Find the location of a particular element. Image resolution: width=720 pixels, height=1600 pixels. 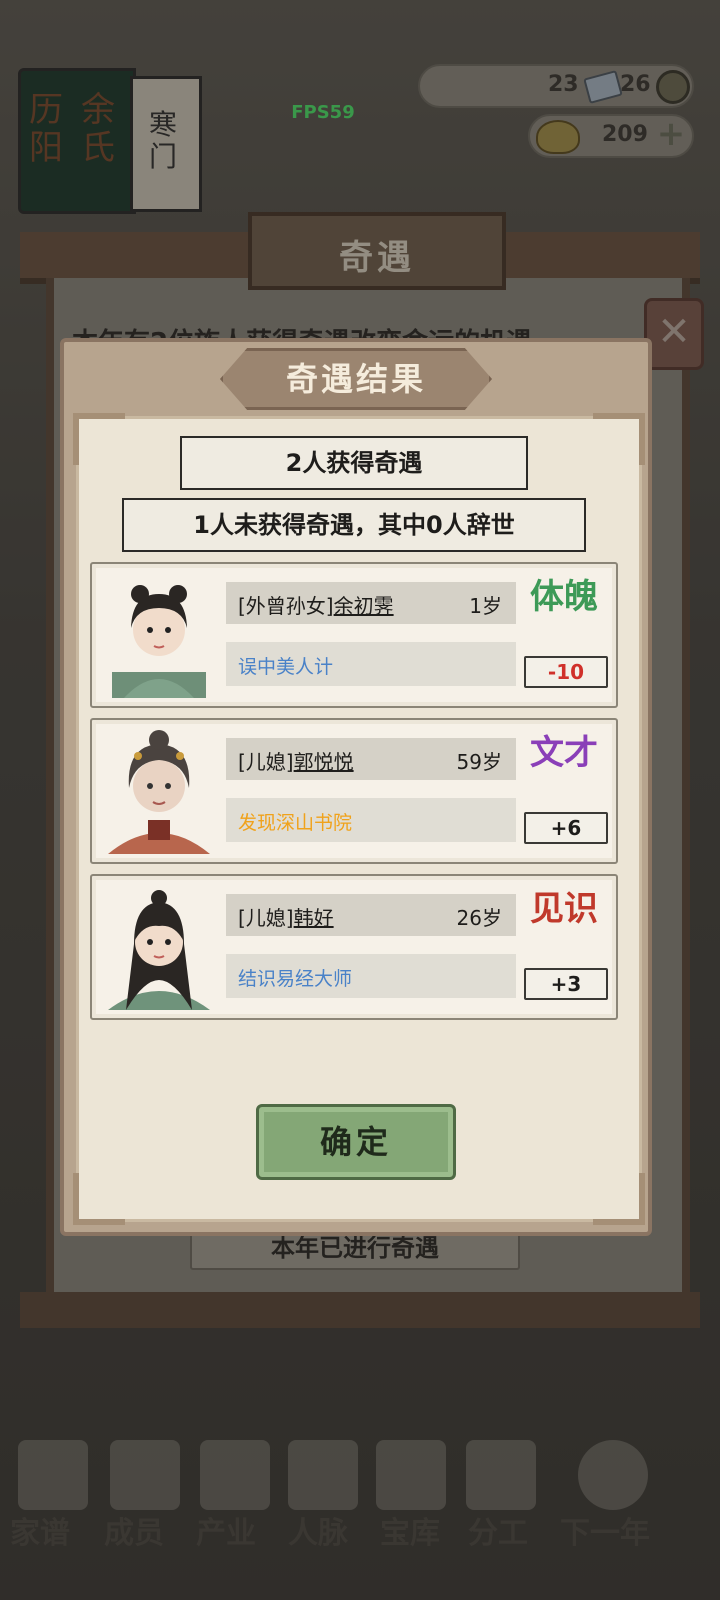

event-name: 结识易经大师 is located at coordinates (295, 979).